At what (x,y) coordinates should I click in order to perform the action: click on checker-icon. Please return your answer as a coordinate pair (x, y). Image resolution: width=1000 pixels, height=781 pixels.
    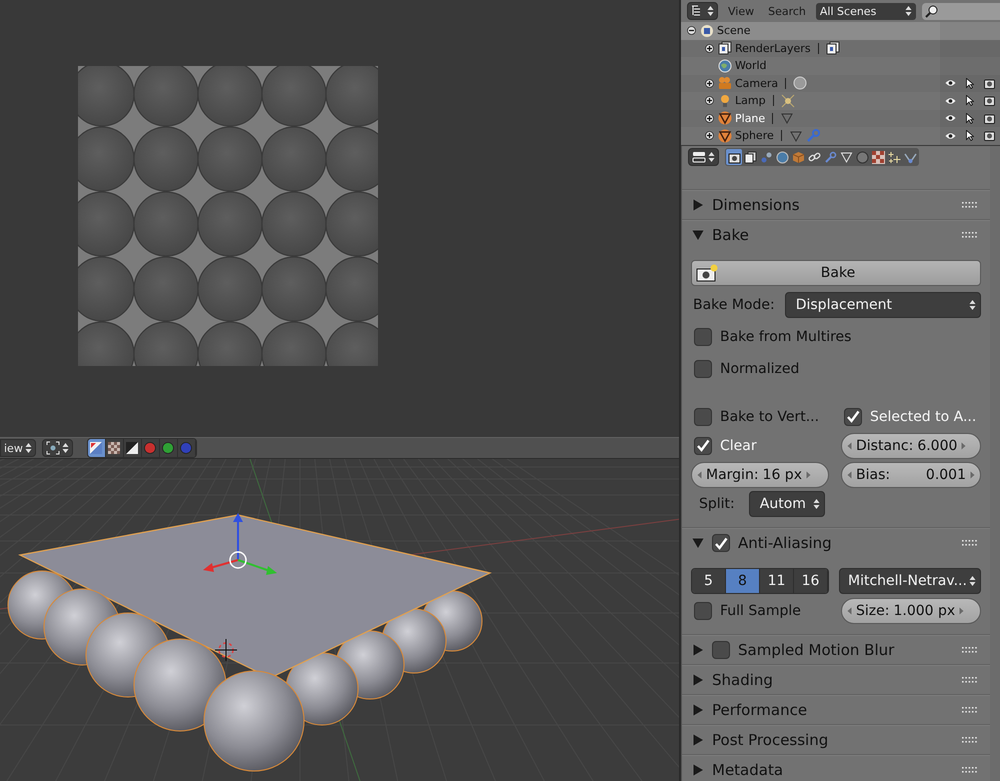
    Looking at the image, I should click on (878, 157).